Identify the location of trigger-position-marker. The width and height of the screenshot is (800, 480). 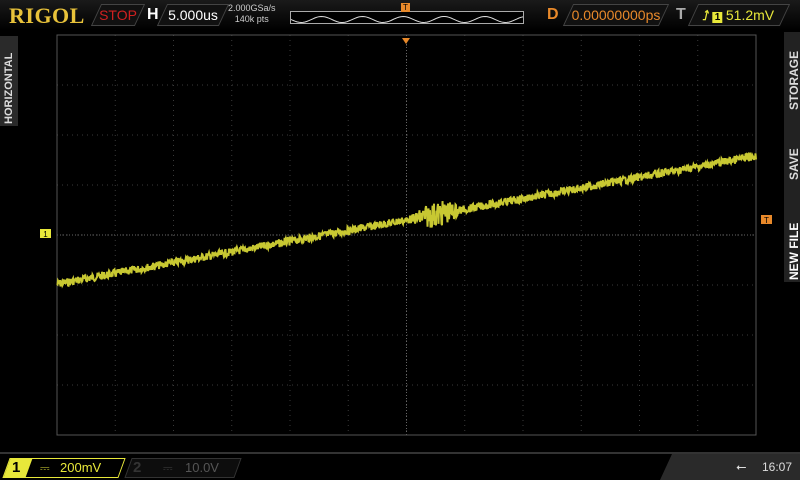
(406, 41).